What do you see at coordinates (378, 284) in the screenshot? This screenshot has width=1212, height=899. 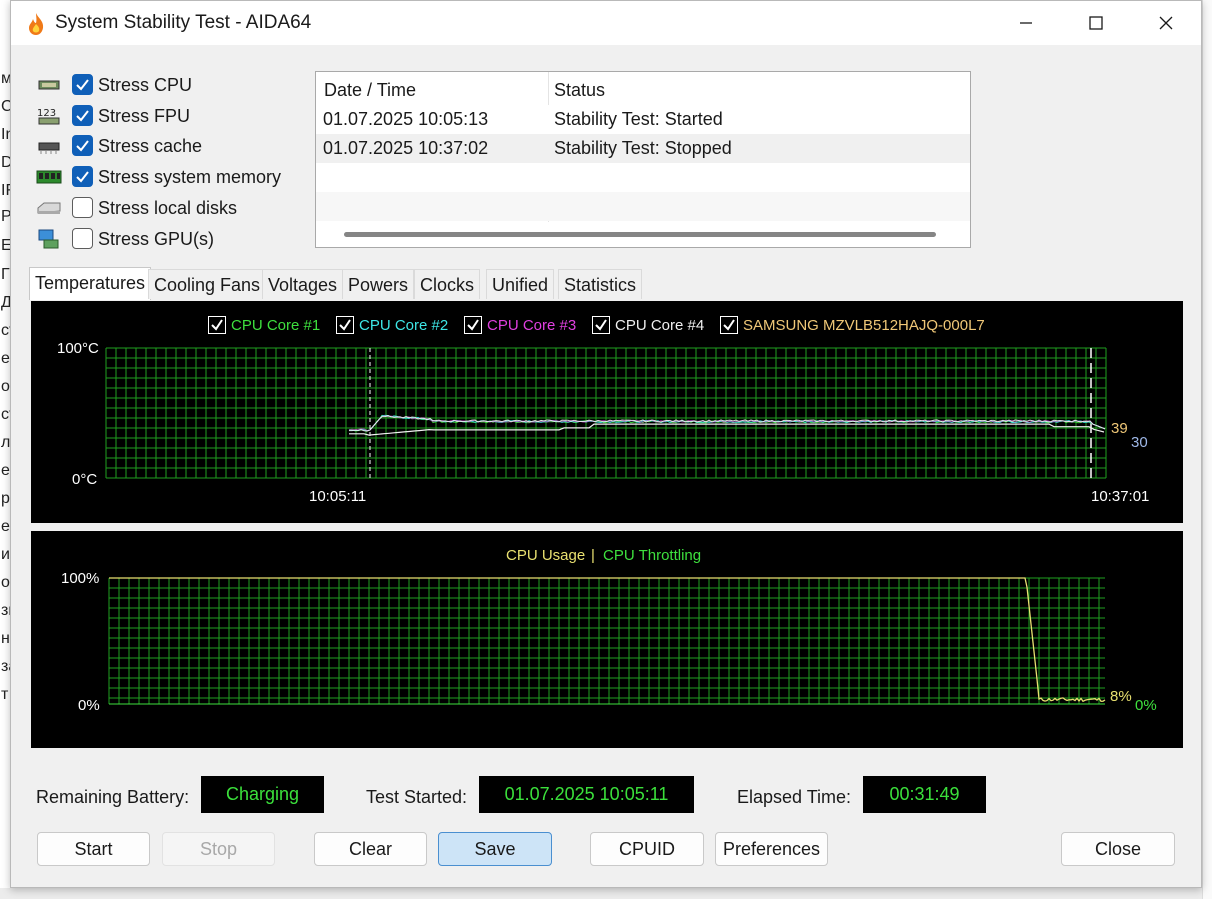 I see `tab-powers: Powers` at bounding box center [378, 284].